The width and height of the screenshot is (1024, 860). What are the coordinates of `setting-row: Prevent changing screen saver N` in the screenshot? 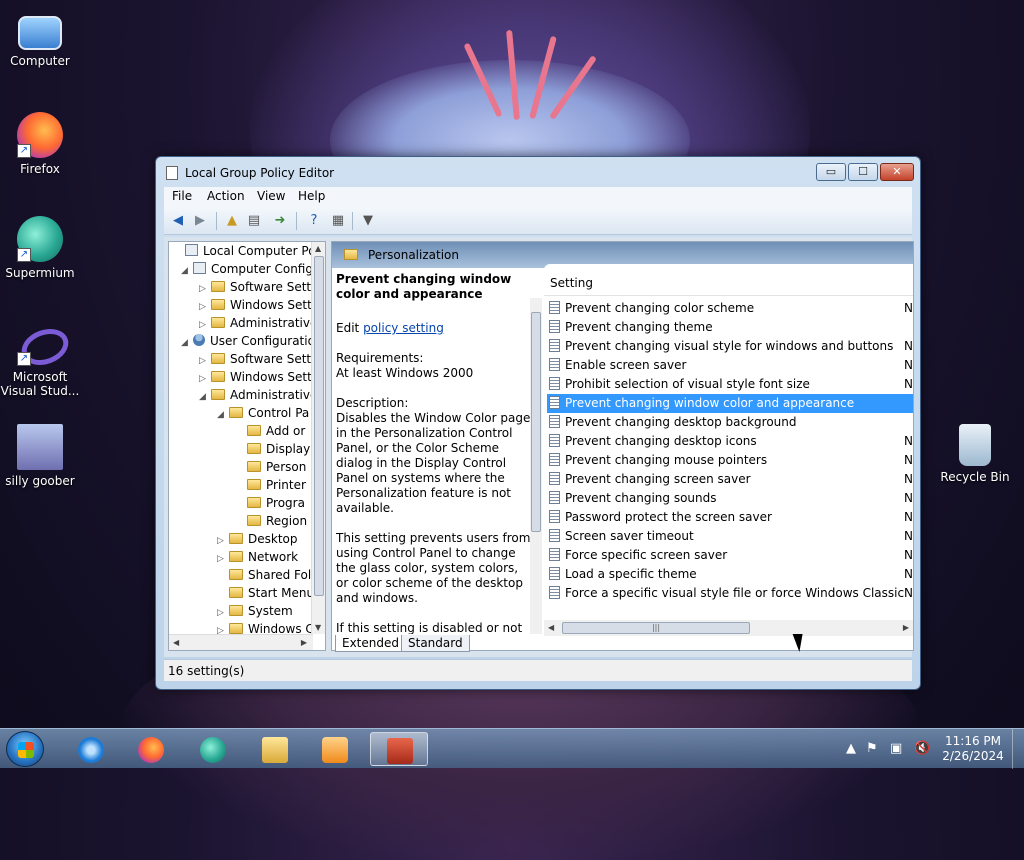 It's located at (730, 479).